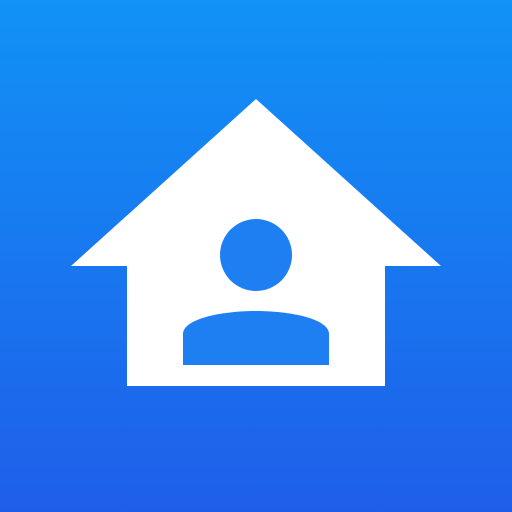  I want to click on person-body, so click(256, 338).